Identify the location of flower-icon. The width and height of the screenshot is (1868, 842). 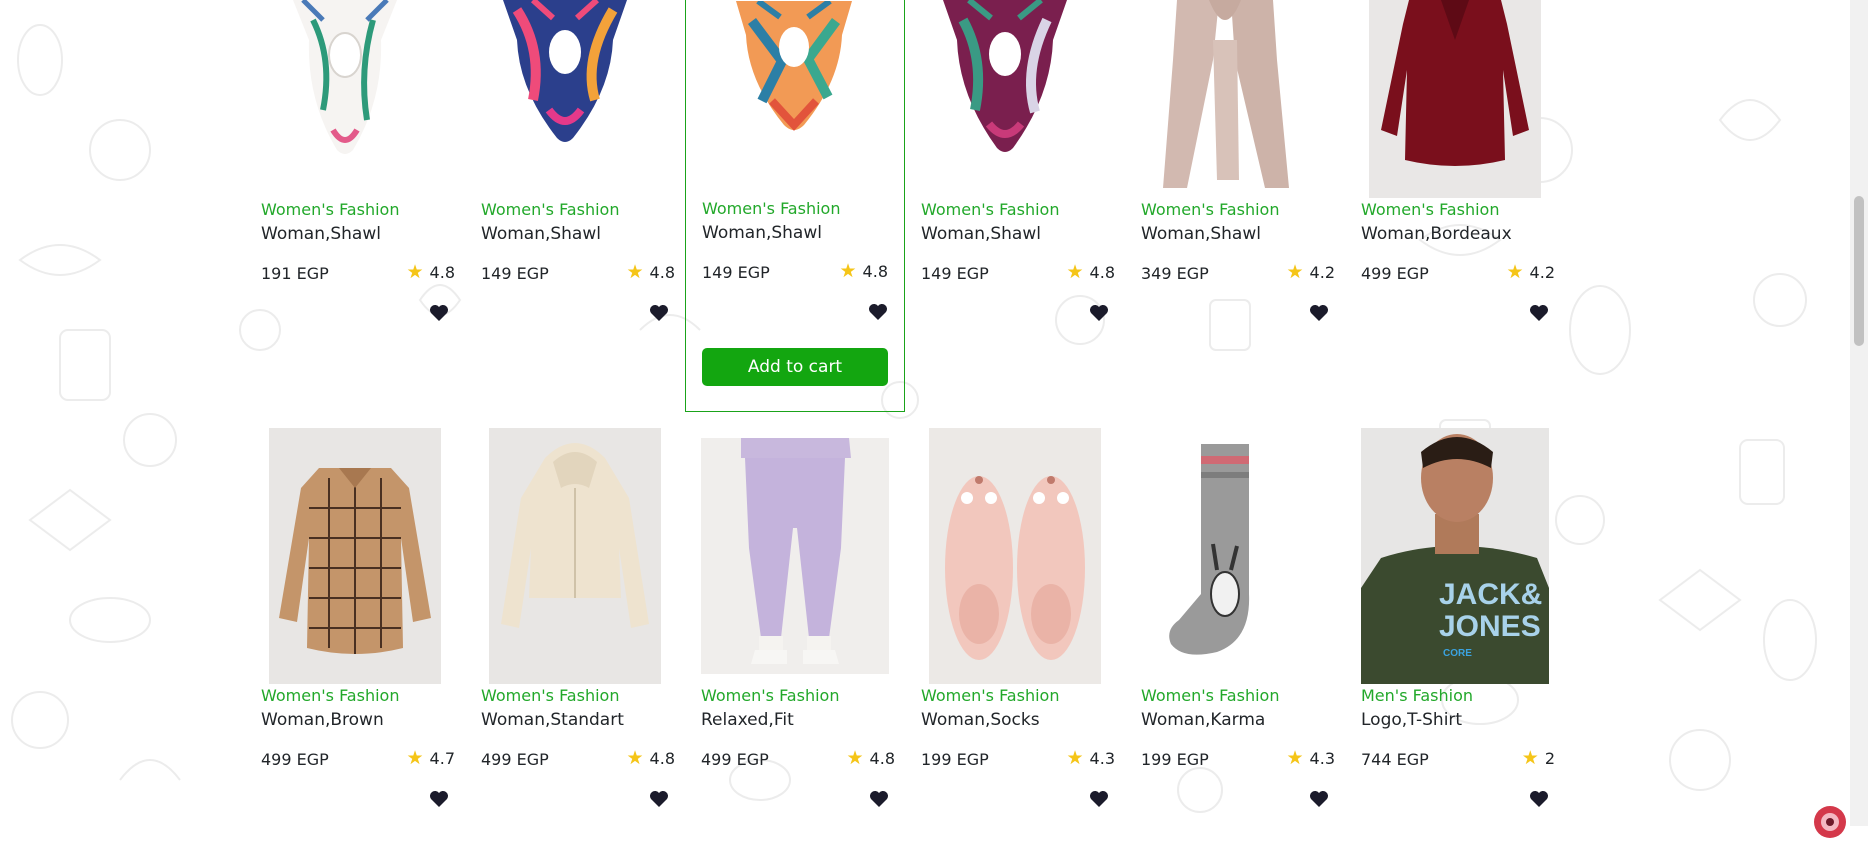
(1830, 822).